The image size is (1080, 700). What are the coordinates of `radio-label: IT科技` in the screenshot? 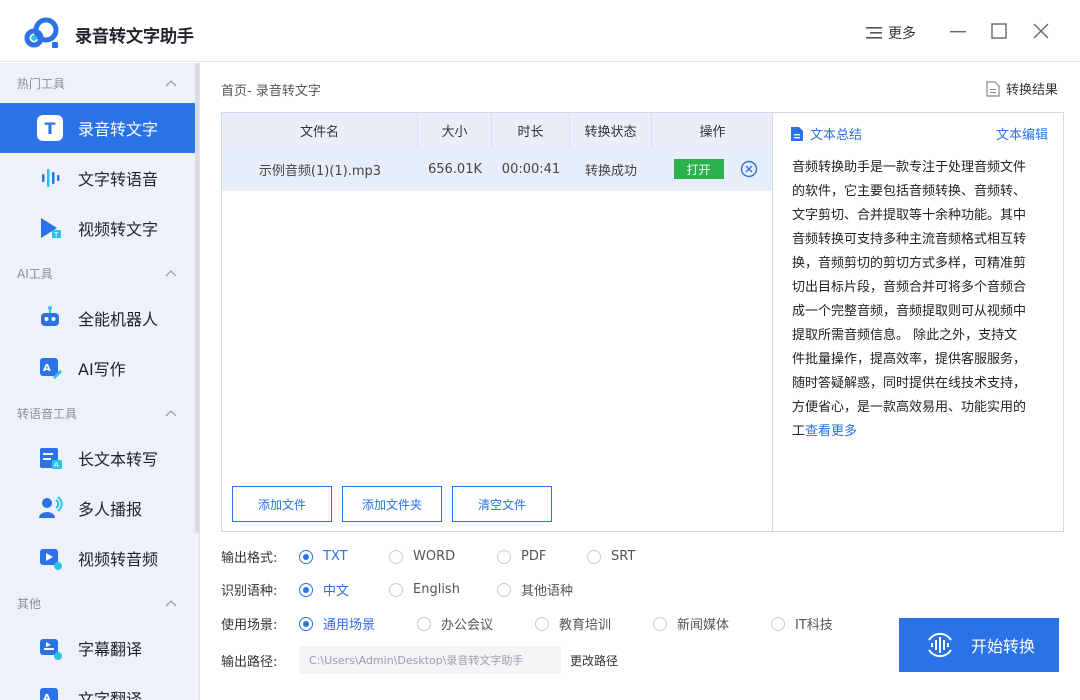 It's located at (814, 625).